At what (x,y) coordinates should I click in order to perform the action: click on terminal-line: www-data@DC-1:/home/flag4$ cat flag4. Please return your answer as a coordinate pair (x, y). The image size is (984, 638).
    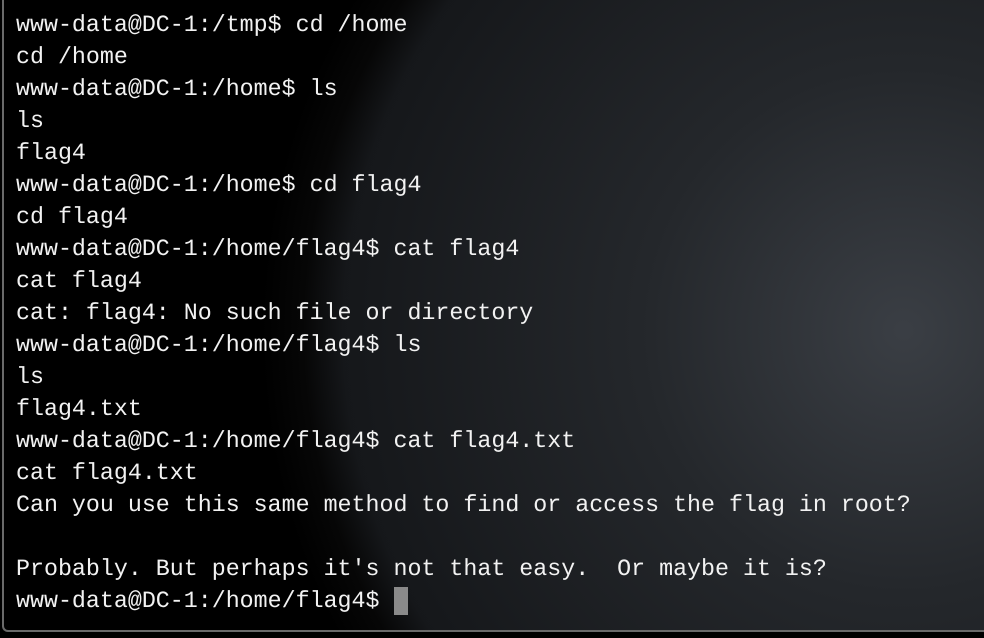
    Looking at the image, I should click on (268, 249).